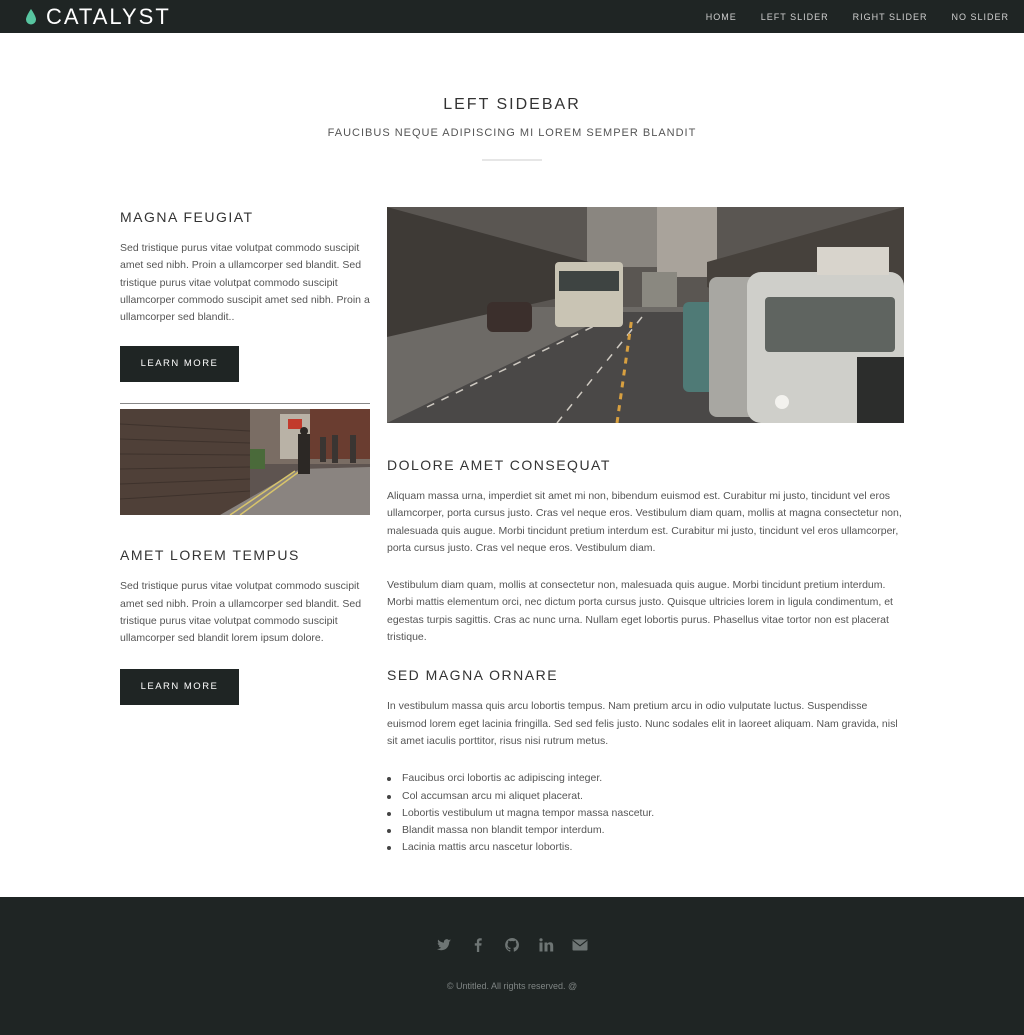  Describe the element at coordinates (845, 16) in the screenshot. I see `main-nav: HOME LEFT SLIDER RIGHT SLIDER NO SLIDER` at that location.